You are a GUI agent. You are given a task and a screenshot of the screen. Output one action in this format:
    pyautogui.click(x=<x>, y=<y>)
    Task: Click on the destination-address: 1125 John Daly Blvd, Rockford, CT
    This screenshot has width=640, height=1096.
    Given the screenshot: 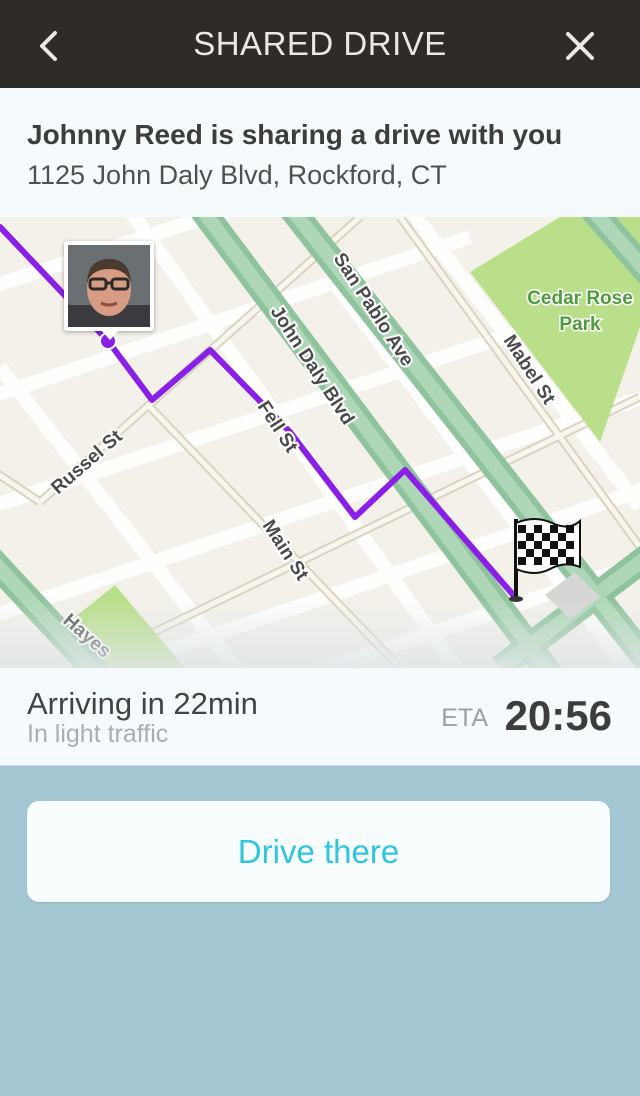 What is the action you would take?
    pyautogui.click(x=237, y=175)
    